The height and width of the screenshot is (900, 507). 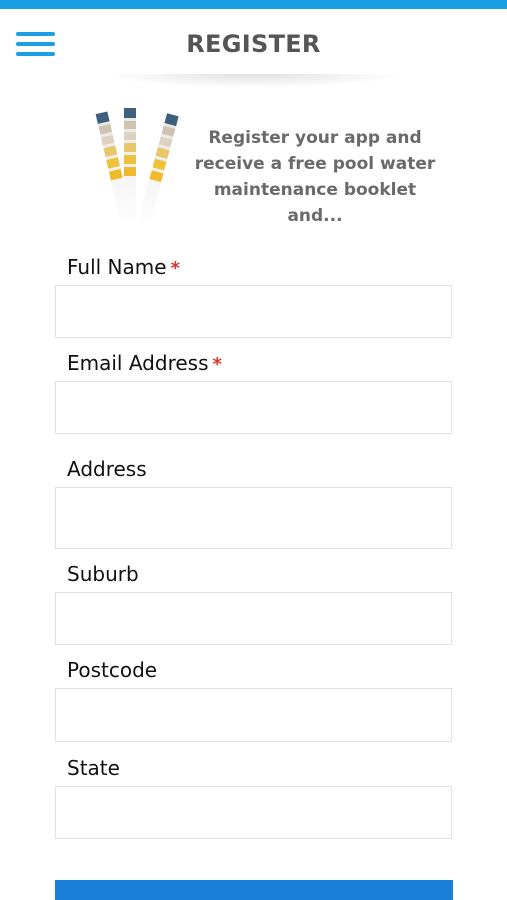 What do you see at coordinates (253, 812) in the screenshot?
I see `state-field` at bounding box center [253, 812].